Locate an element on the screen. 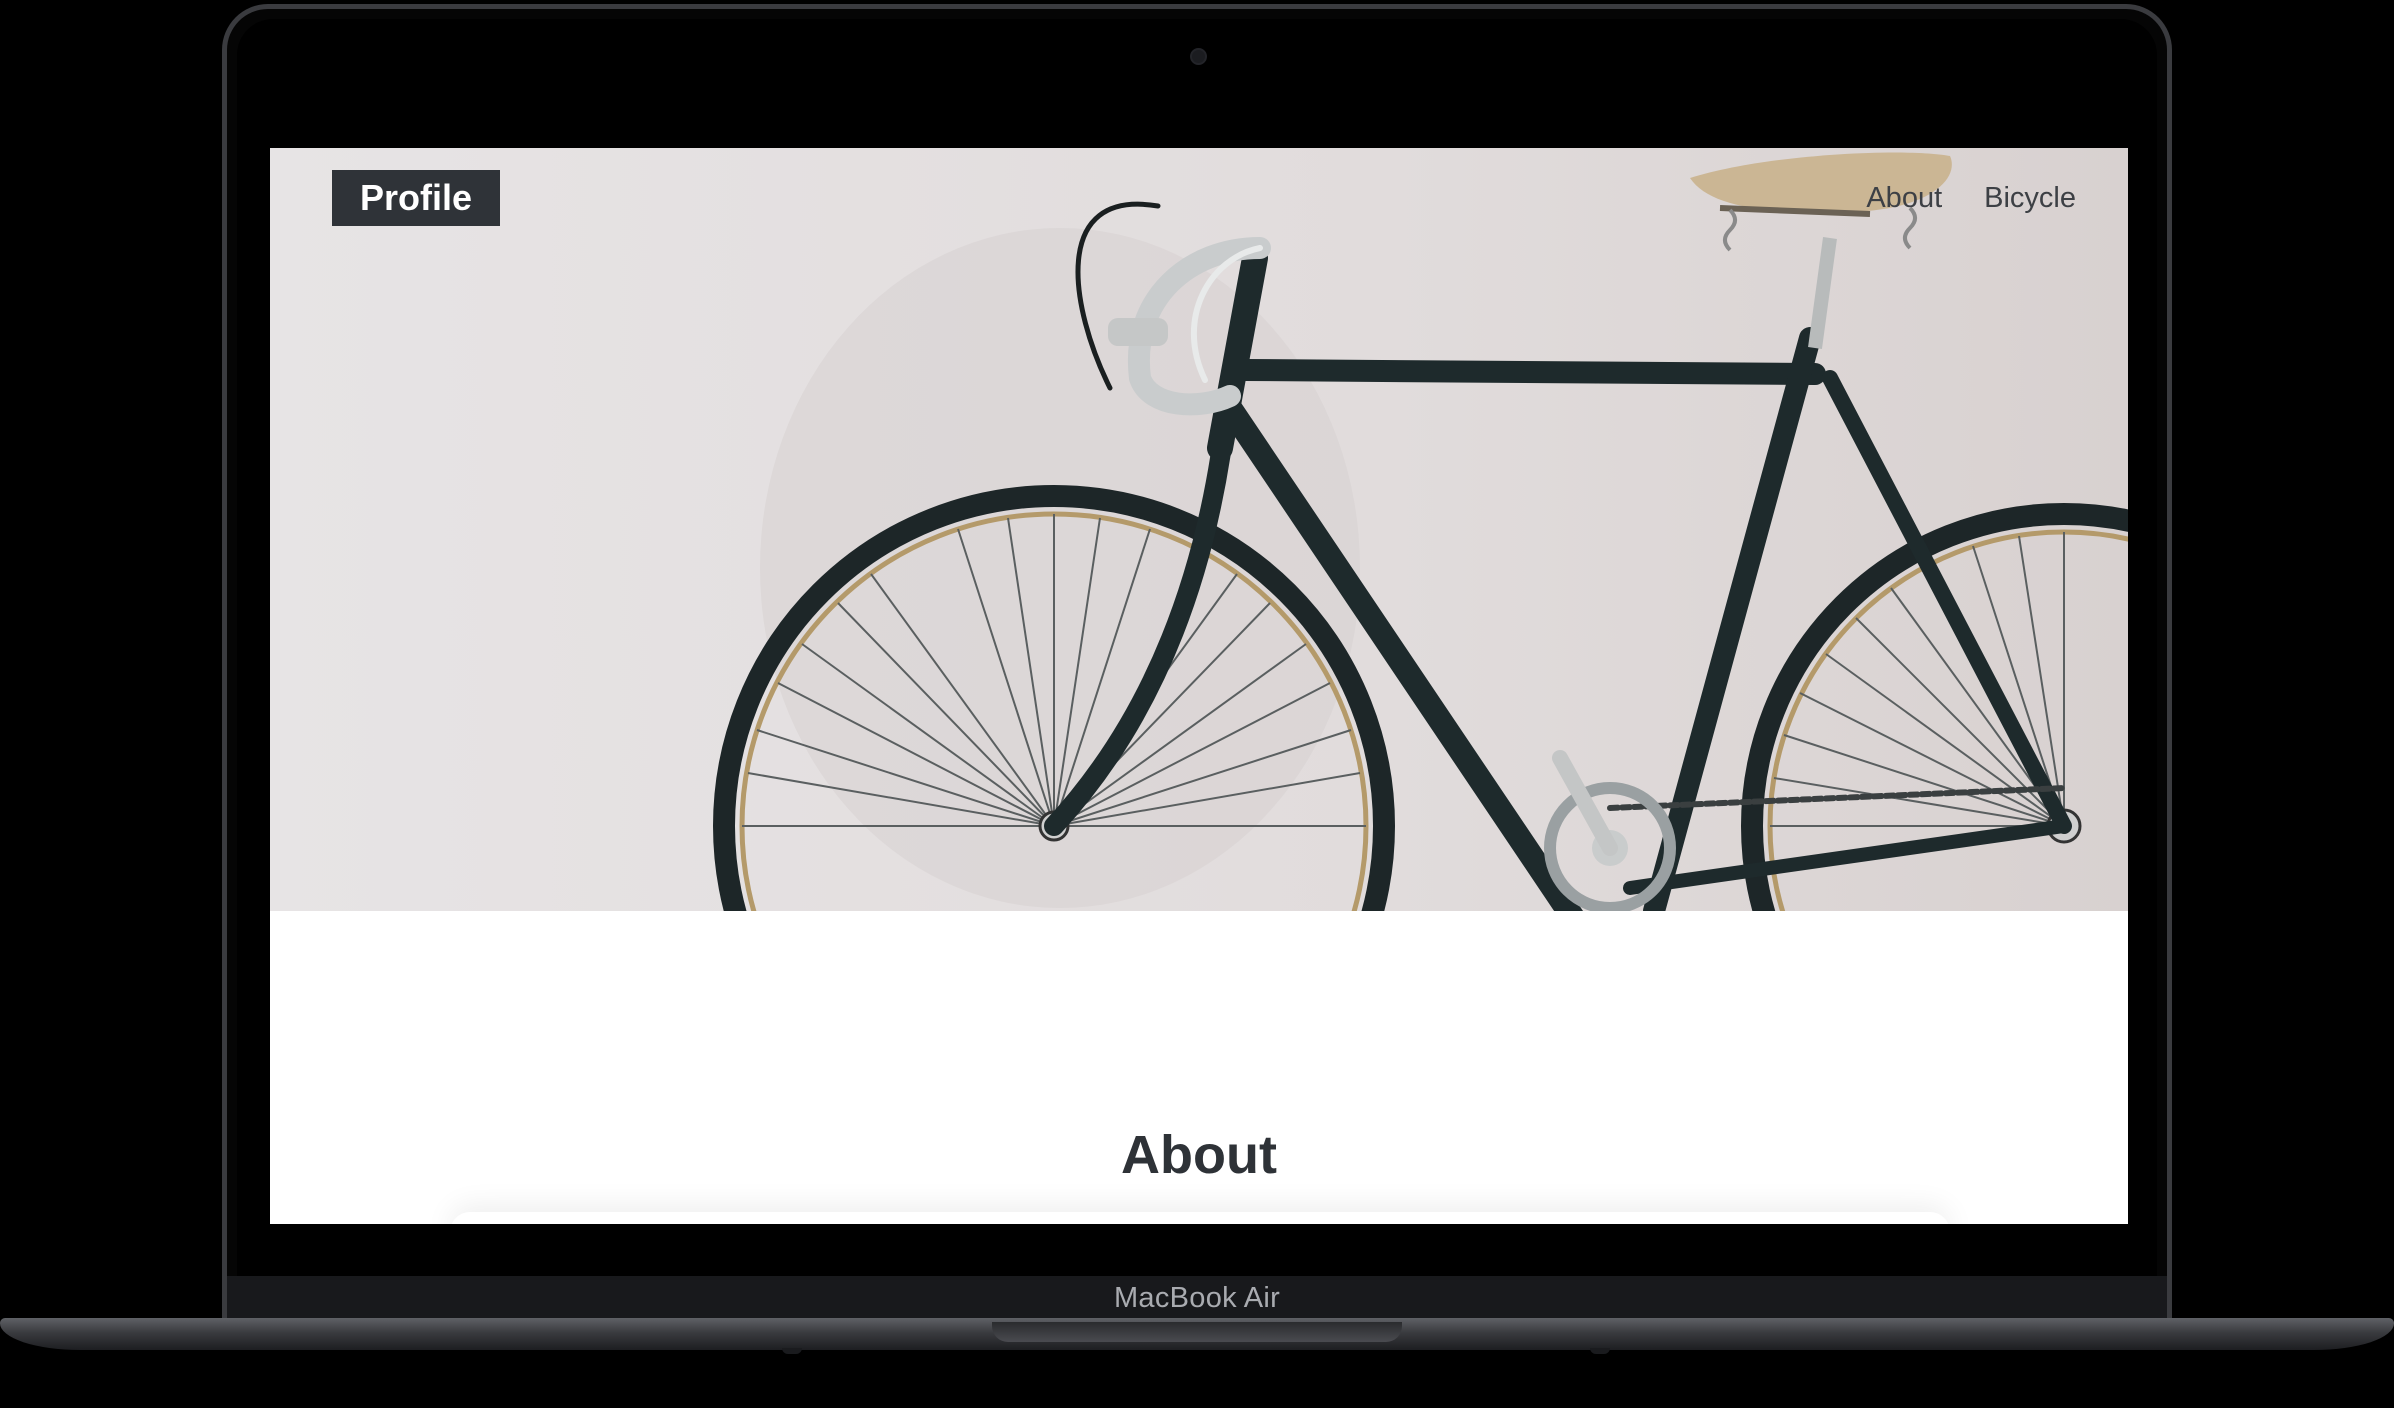 The width and height of the screenshot is (2394, 1408). device-brand-label: MacBook Air is located at coordinates (1197, 1298).